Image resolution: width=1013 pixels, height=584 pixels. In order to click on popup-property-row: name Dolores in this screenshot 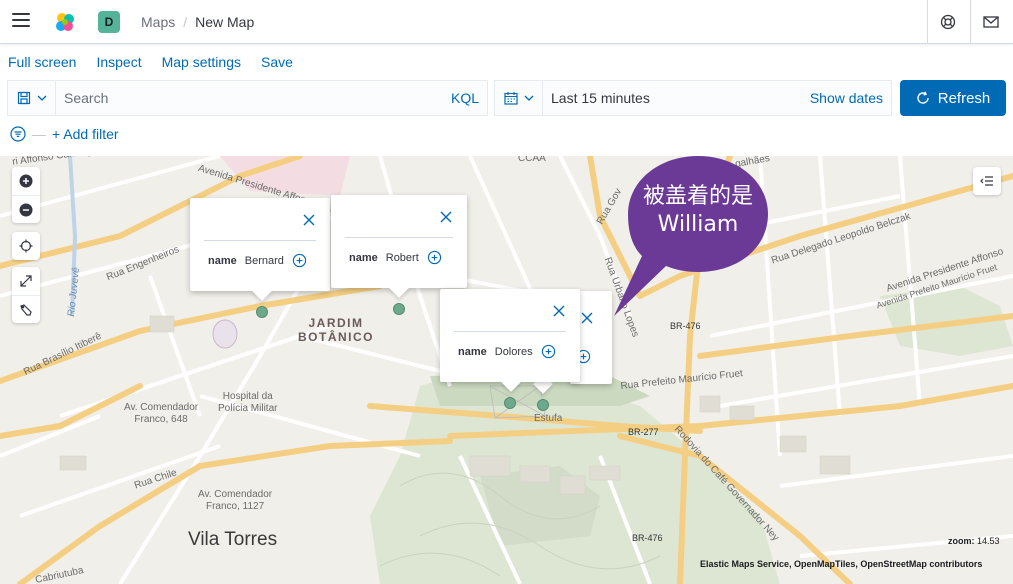, I will do `click(507, 351)`.